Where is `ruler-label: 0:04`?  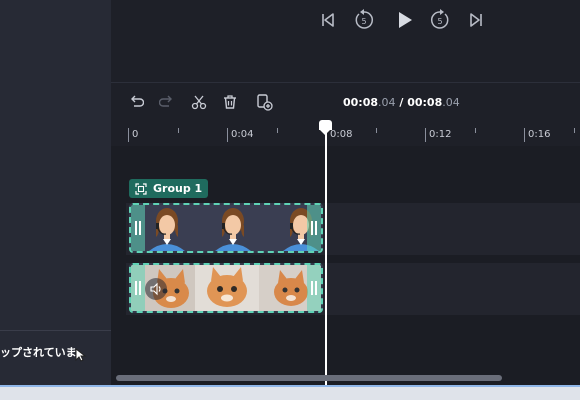
ruler-label: 0:04 is located at coordinates (242, 134).